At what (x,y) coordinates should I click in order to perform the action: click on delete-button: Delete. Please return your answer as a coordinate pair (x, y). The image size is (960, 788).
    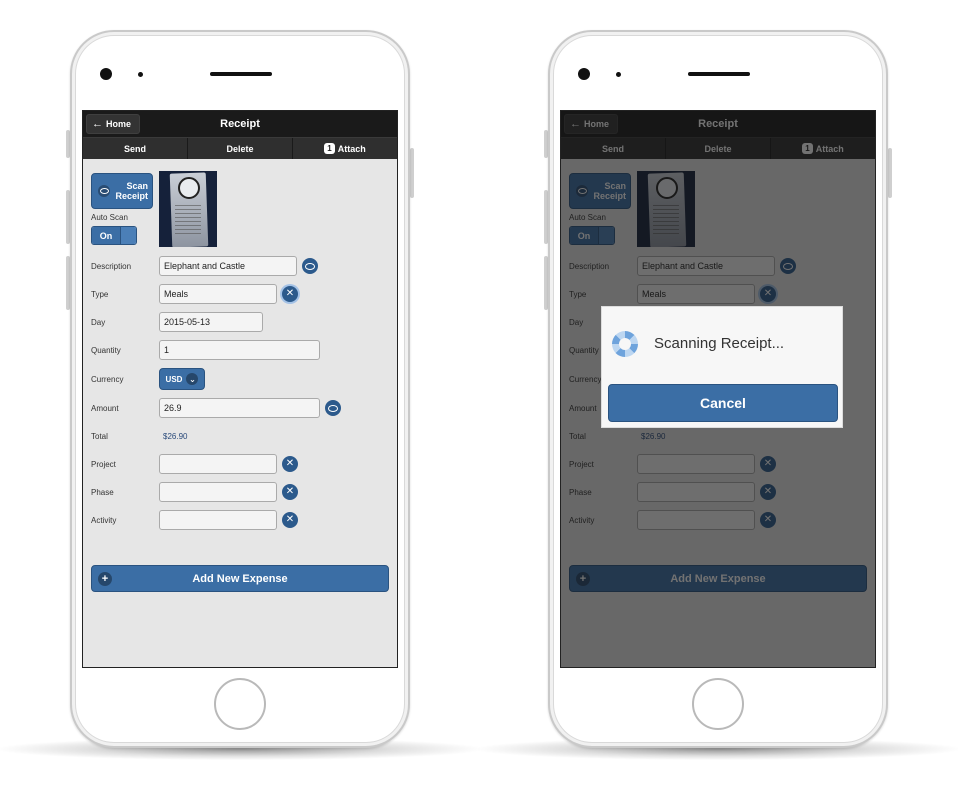
    Looking at the image, I should click on (240, 148).